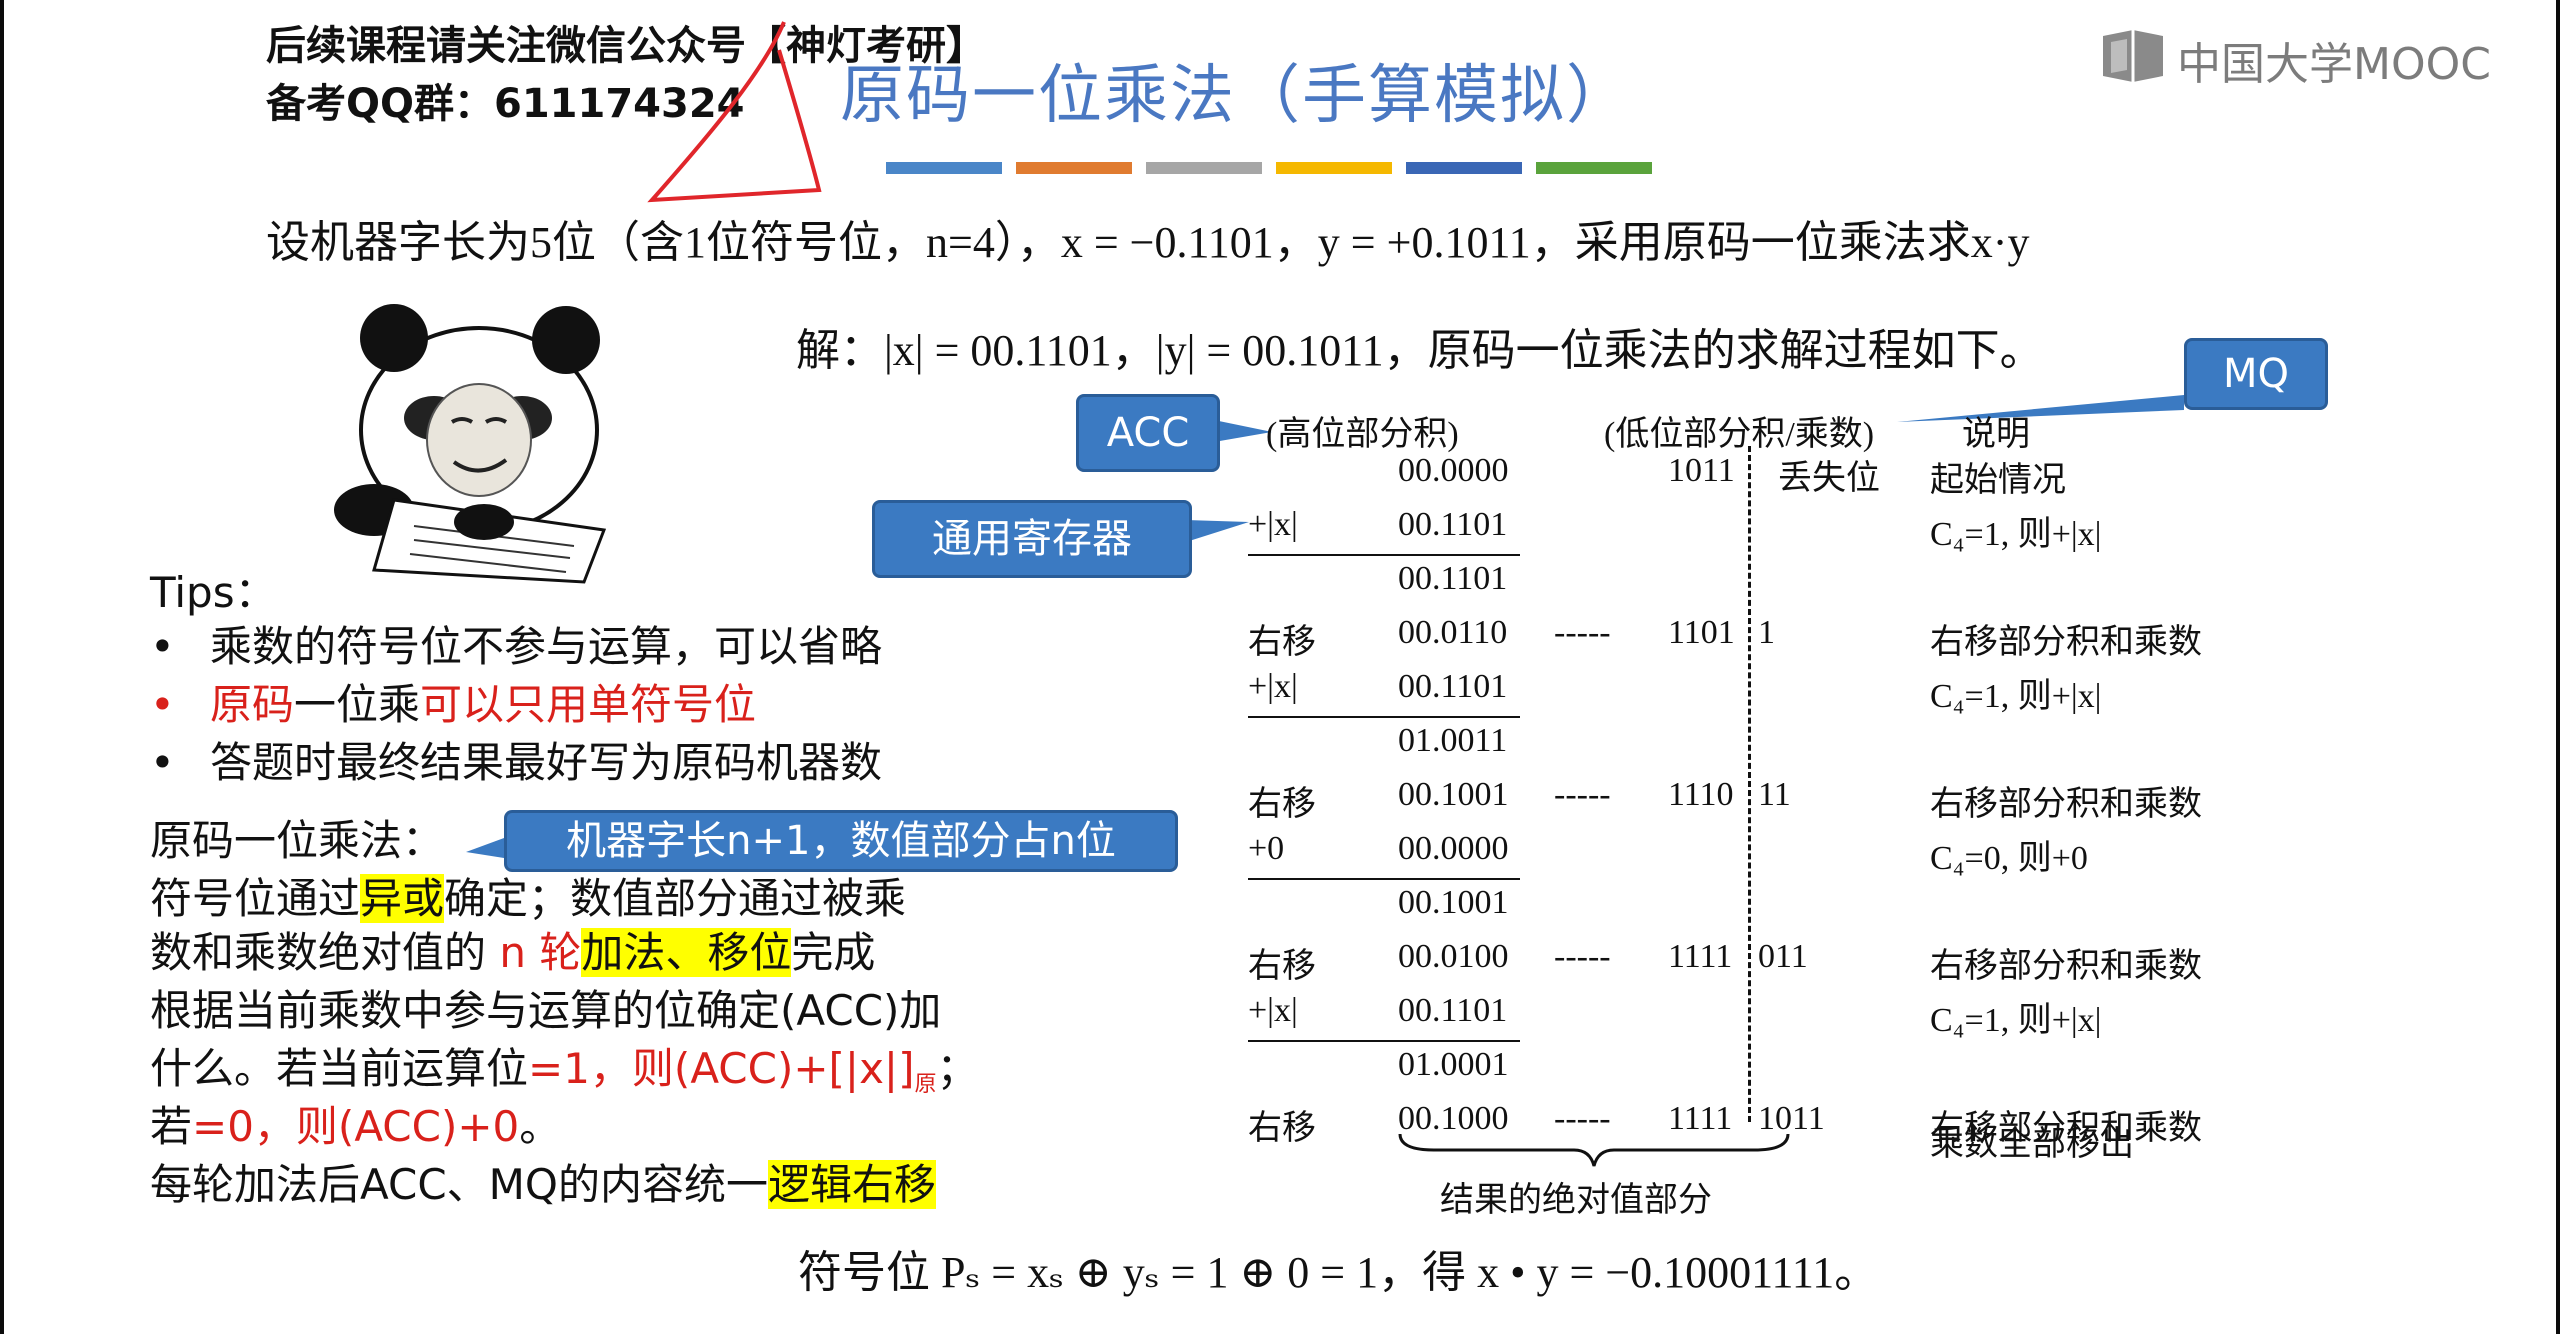 Image resolution: width=2560 pixels, height=1334 pixels. I want to click on method-highlight: 加法、移位, so click(686, 952).